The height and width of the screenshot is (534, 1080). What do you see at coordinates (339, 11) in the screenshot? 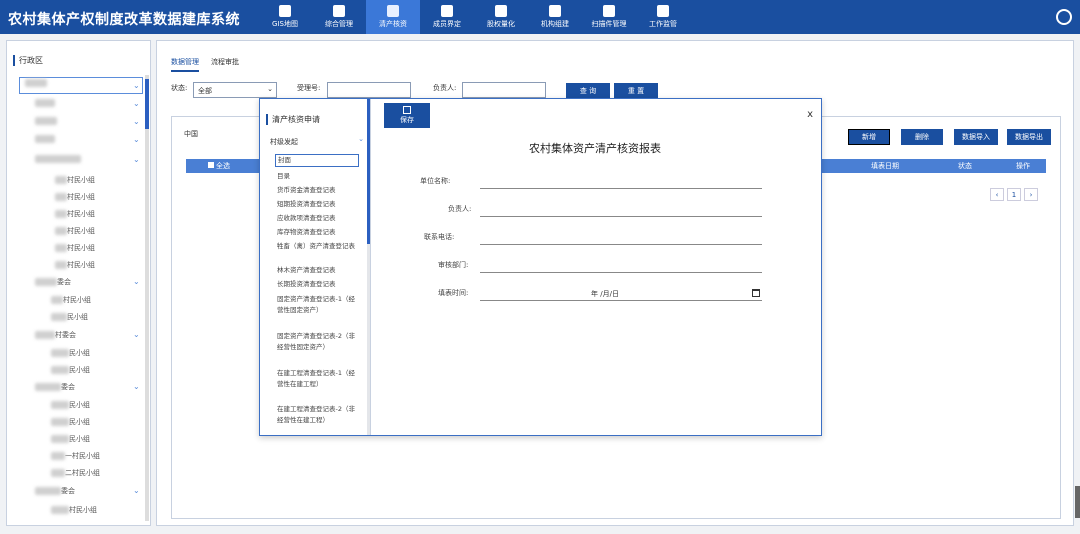
I see `grid-icon` at bounding box center [339, 11].